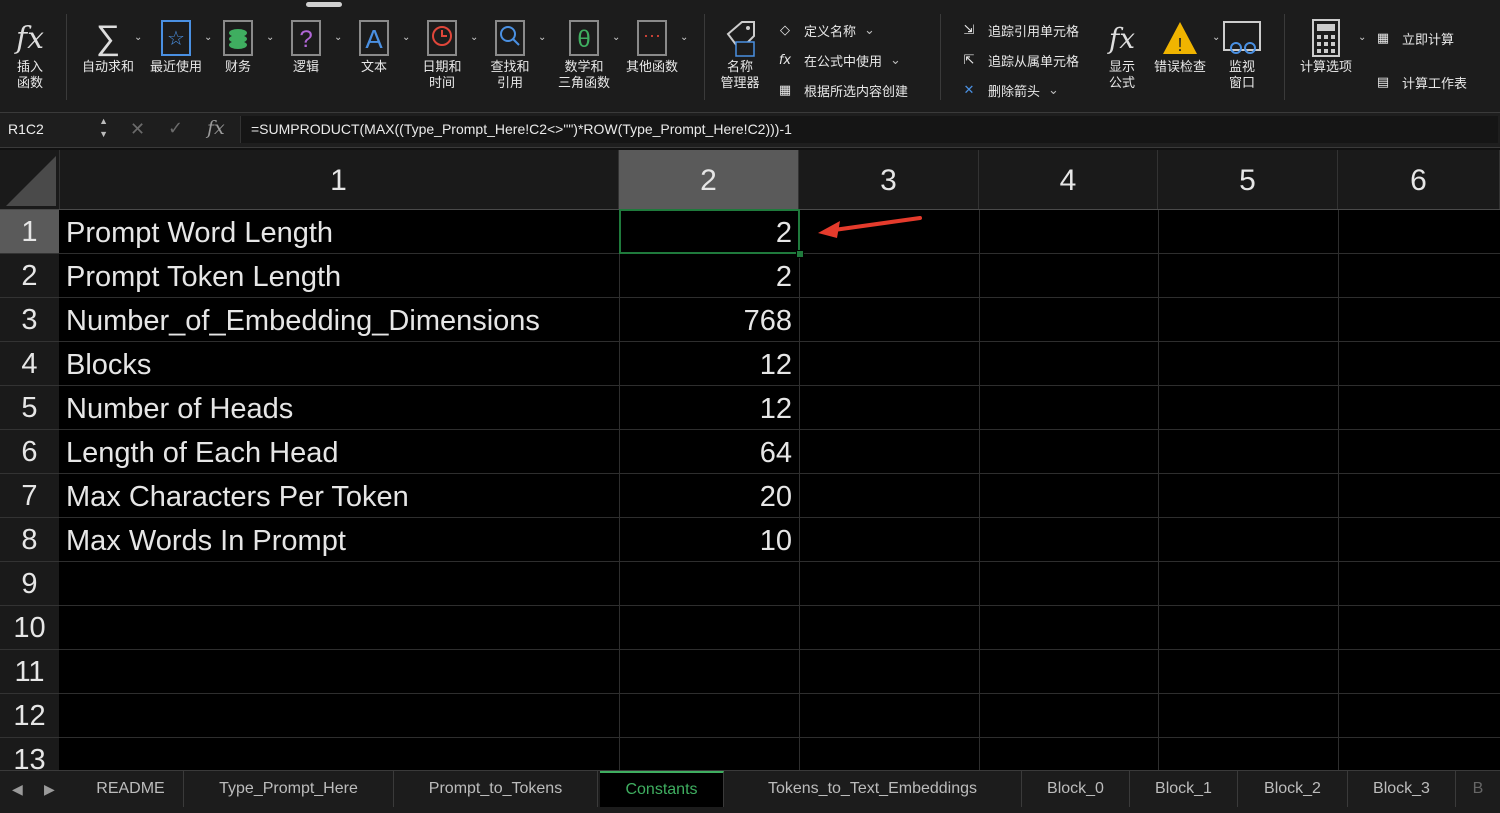  What do you see at coordinates (1076, 789) in the screenshot?
I see `tab-block-0: Block_0` at bounding box center [1076, 789].